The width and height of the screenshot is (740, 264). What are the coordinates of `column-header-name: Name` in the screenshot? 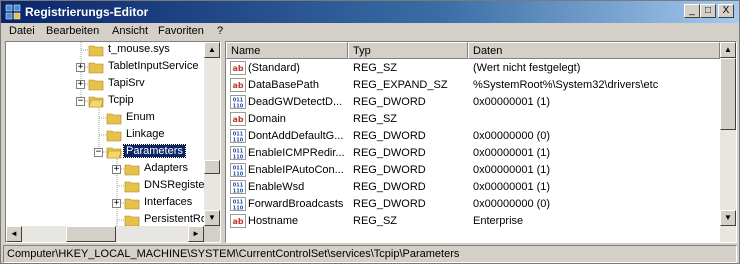 It's located at (287, 50).